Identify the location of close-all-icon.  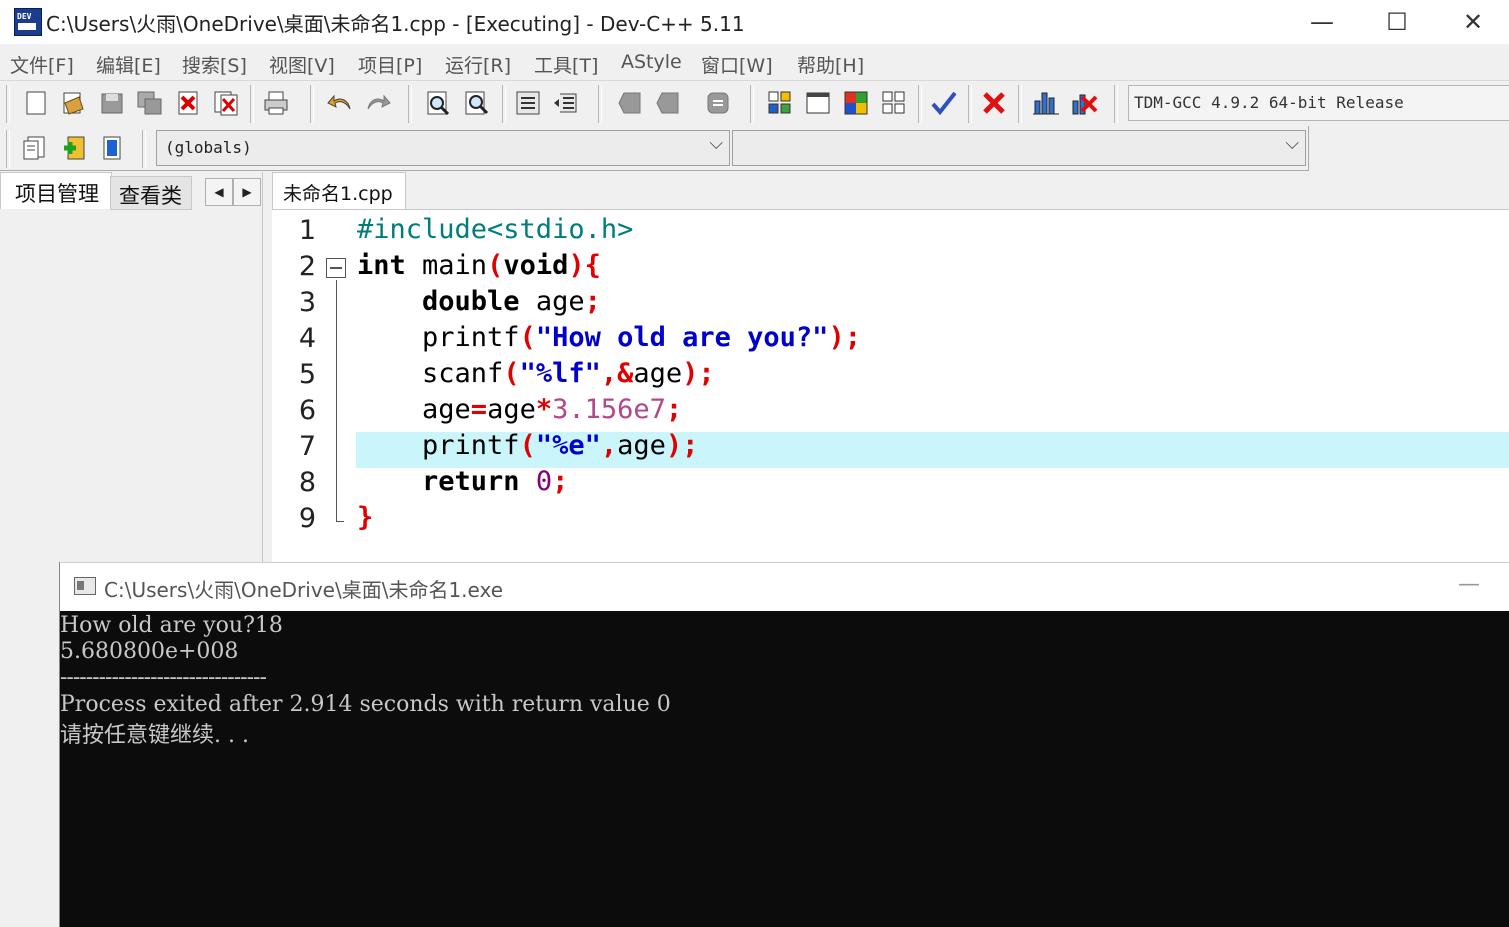
(226, 103).